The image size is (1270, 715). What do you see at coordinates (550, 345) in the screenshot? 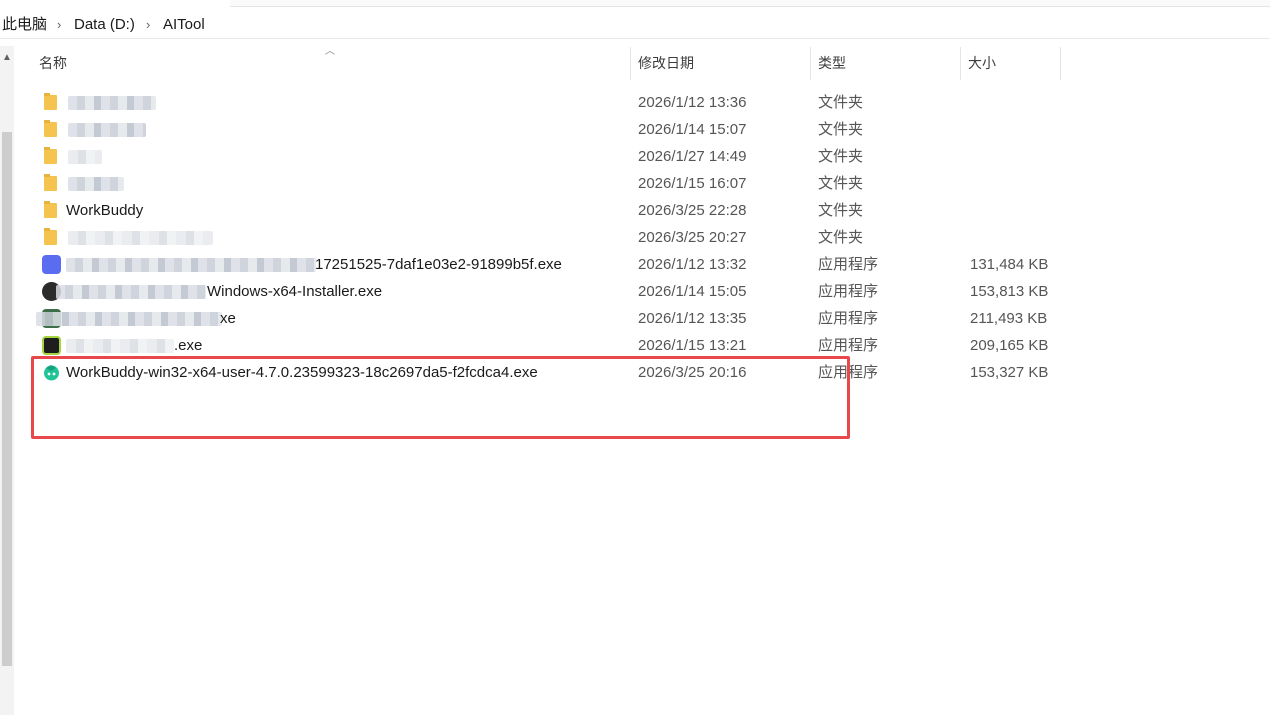
I see `table-row: .exe 2026/1/15 13:21 应用程序 209,165 KB` at bounding box center [550, 345].